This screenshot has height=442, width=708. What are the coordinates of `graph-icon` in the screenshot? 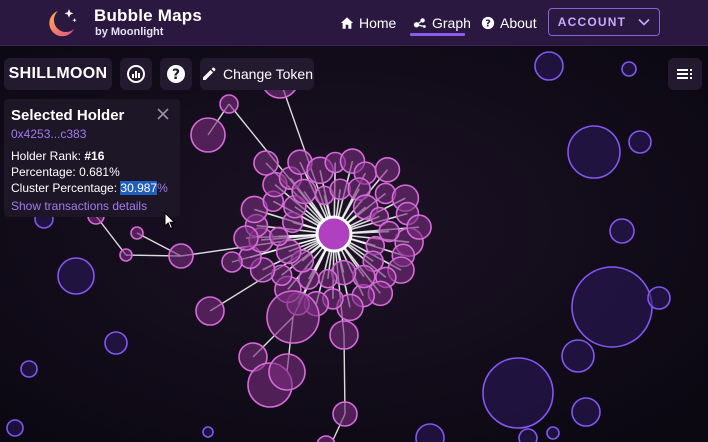 It's located at (419, 23).